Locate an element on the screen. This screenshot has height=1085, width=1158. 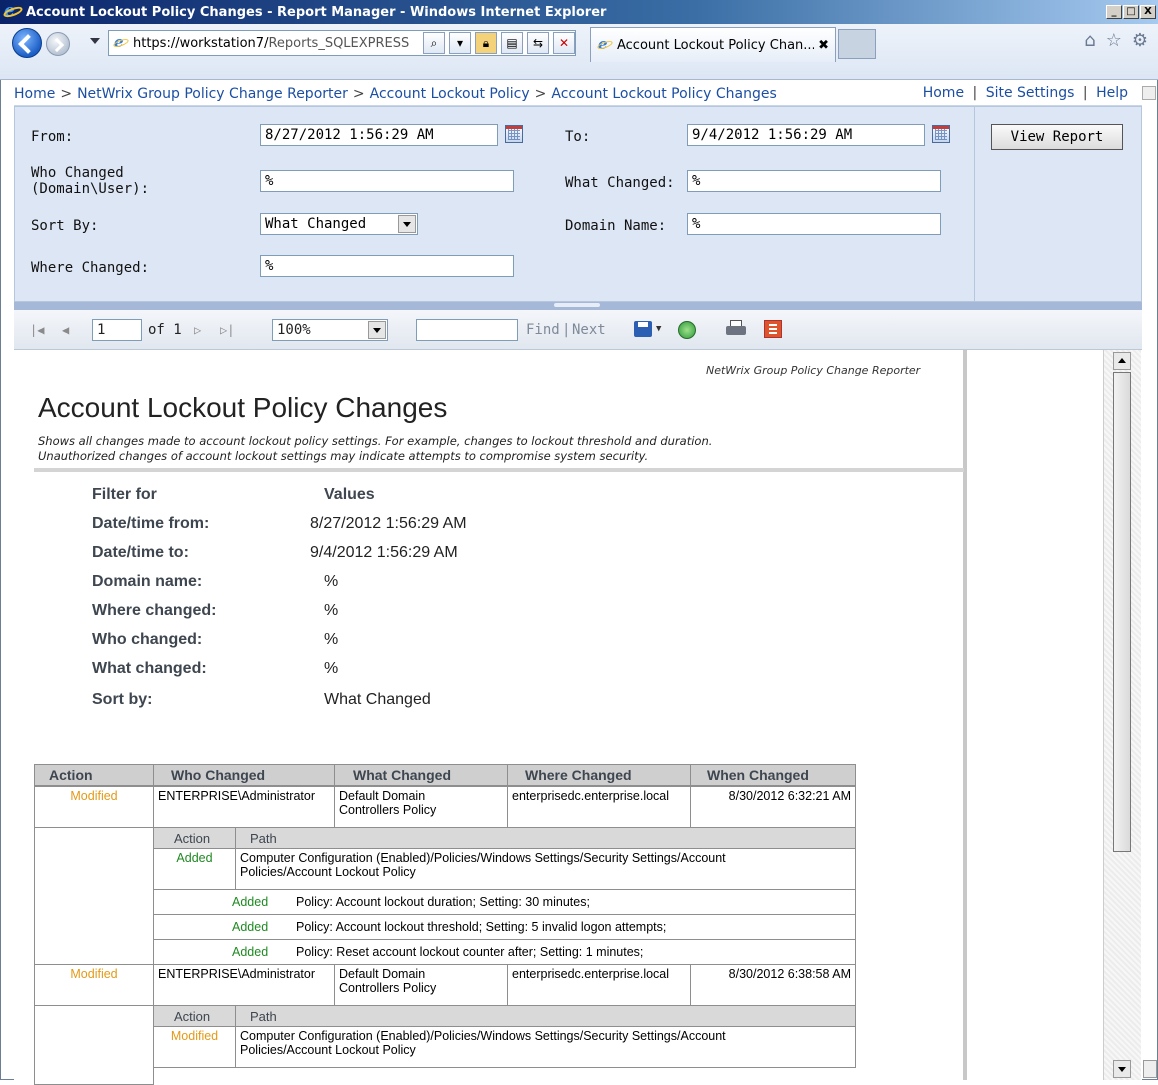
new-tab-button is located at coordinates (857, 44).